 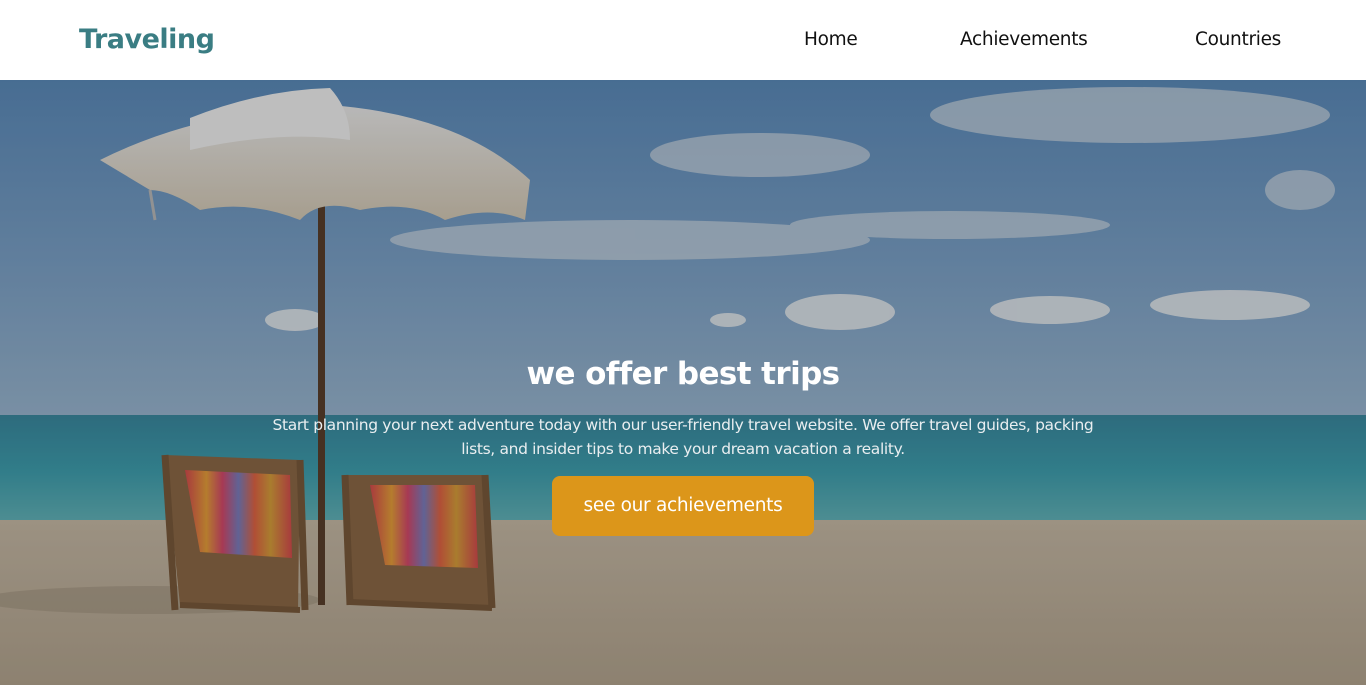 What do you see at coordinates (683, 506) in the screenshot?
I see `see-achievements-button: see our achievements` at bounding box center [683, 506].